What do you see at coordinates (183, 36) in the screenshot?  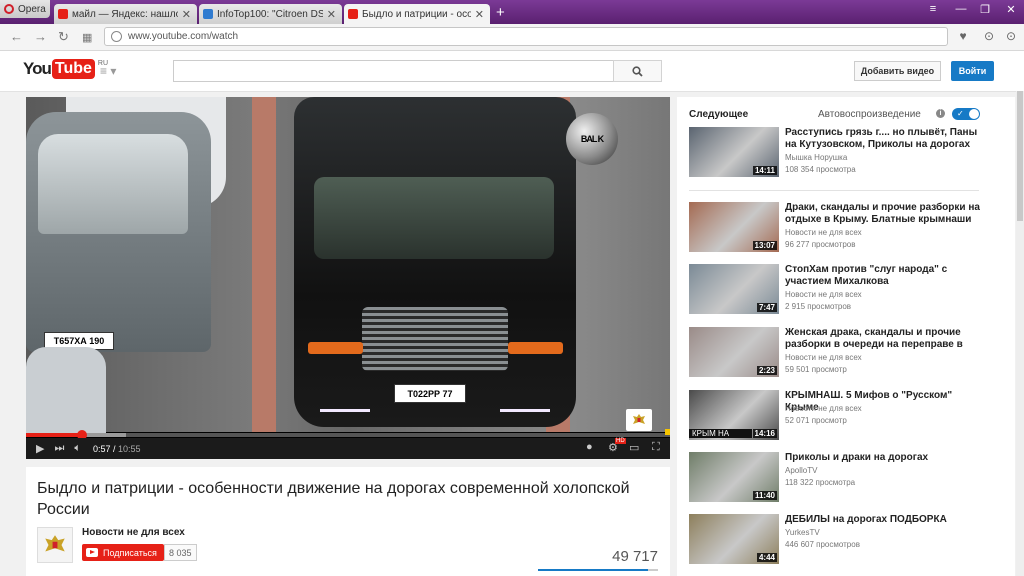 I see `url-text: www.youtube.com/watch` at bounding box center [183, 36].